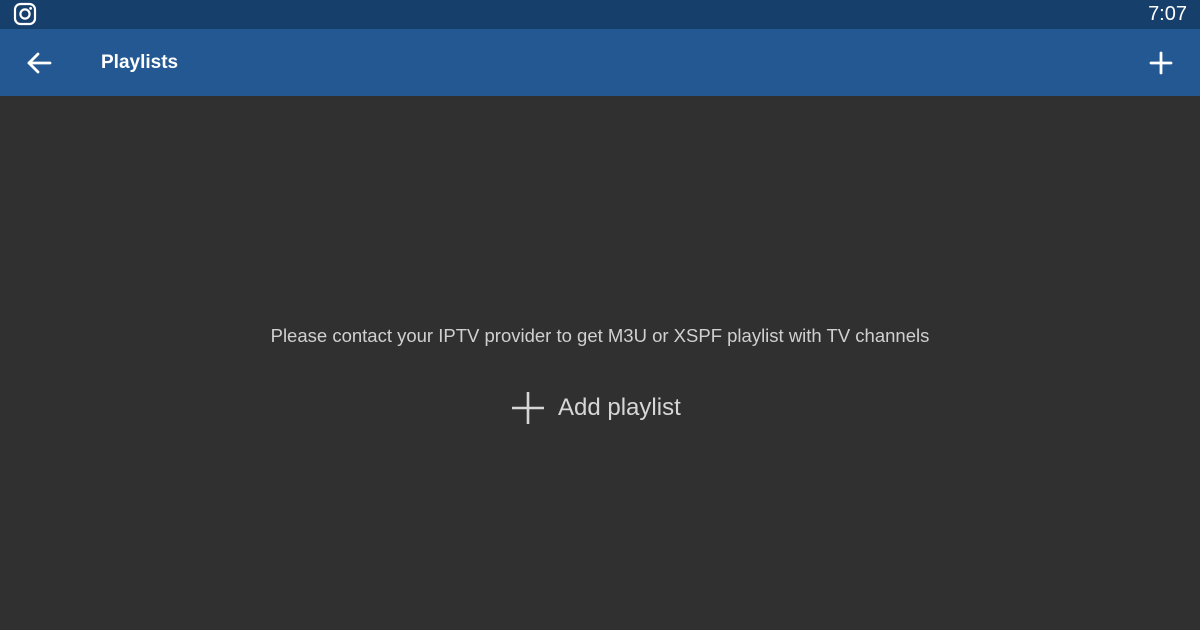 This screenshot has width=1200, height=630. What do you see at coordinates (140, 62) in the screenshot?
I see `page-title: Playlists` at bounding box center [140, 62].